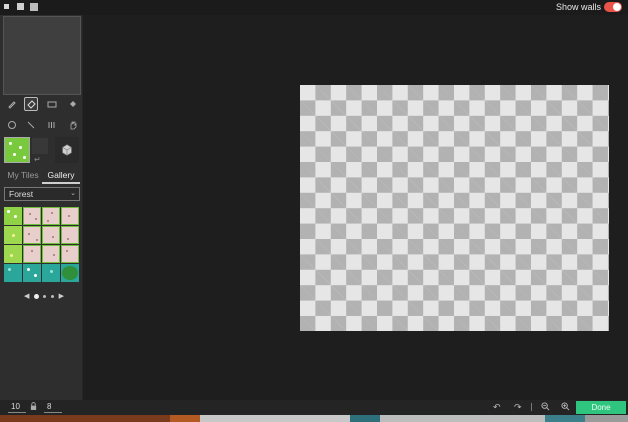 This screenshot has width=628, height=422. What do you see at coordinates (17, 407) in the screenshot?
I see `width-input: 10` at bounding box center [17, 407].